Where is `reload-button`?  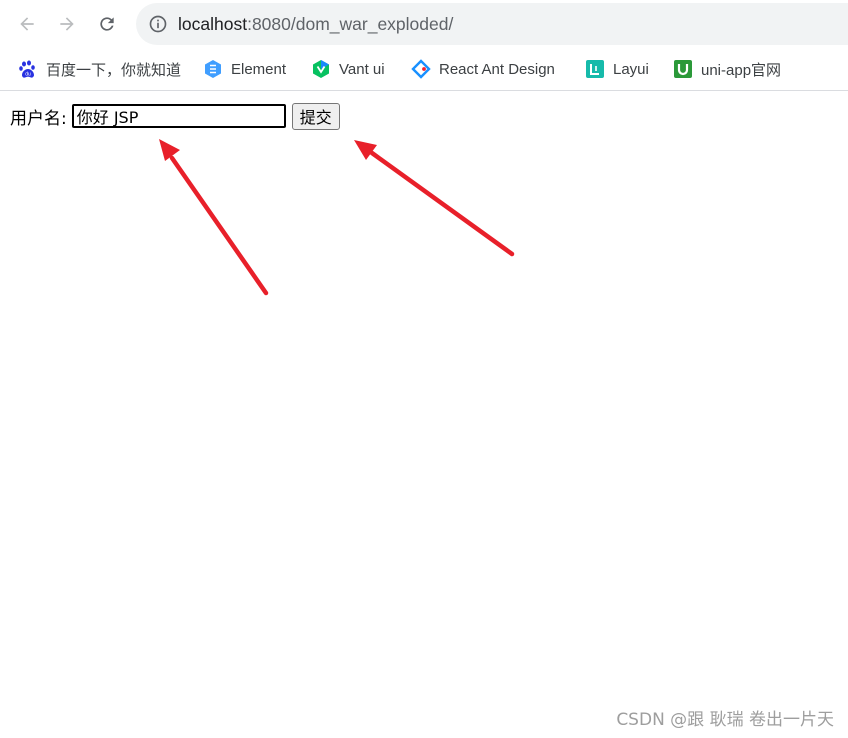
reload-button is located at coordinates (107, 24).